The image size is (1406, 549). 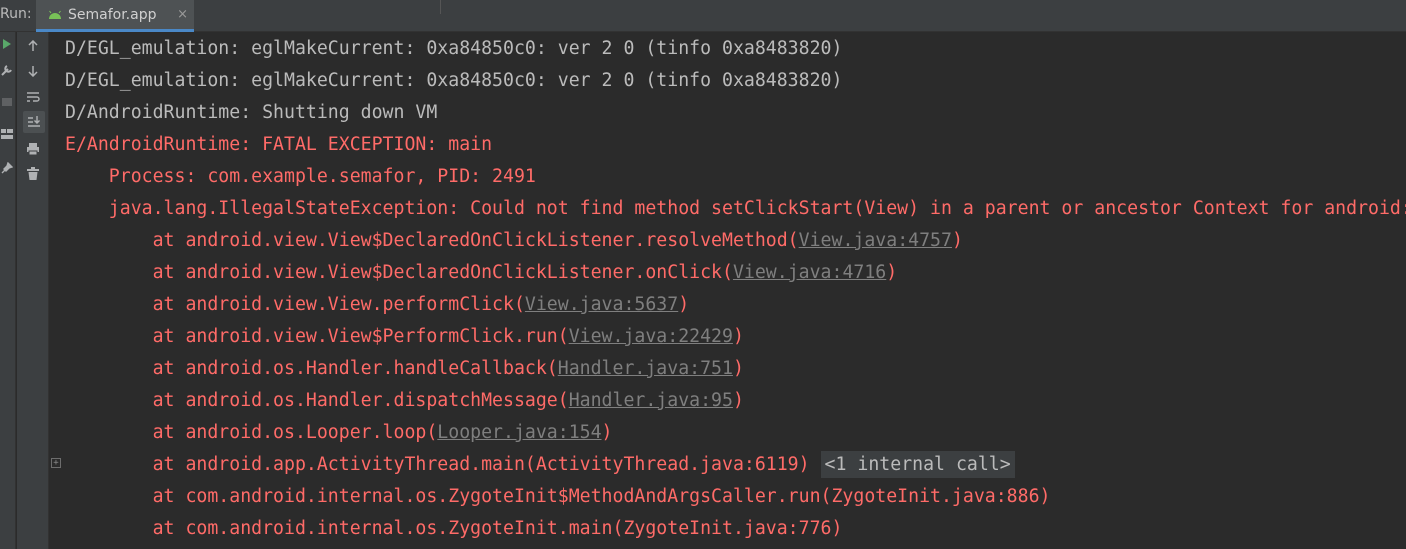 What do you see at coordinates (651, 400) in the screenshot?
I see `source-link: Handler.java:95` at bounding box center [651, 400].